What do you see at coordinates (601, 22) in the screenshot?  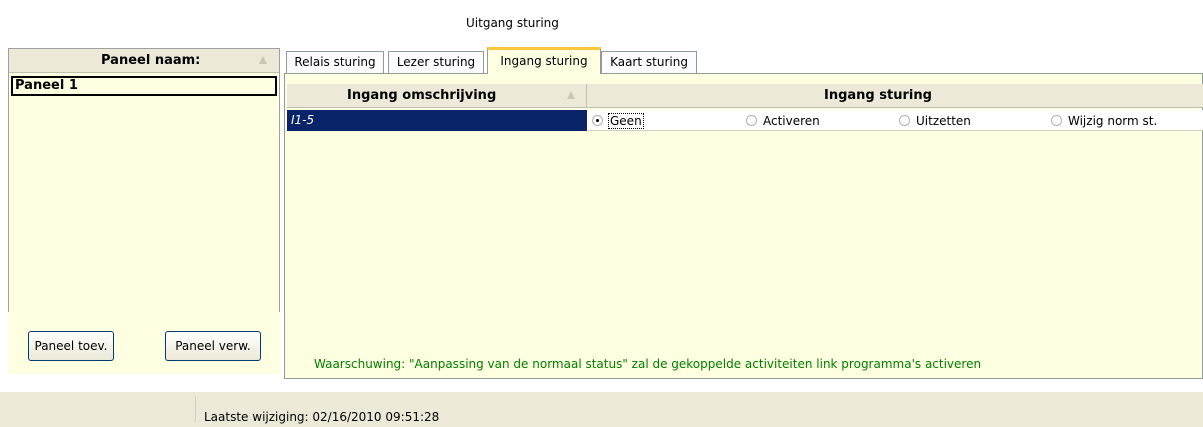 I see `title-bar: Uitgang sturing` at bounding box center [601, 22].